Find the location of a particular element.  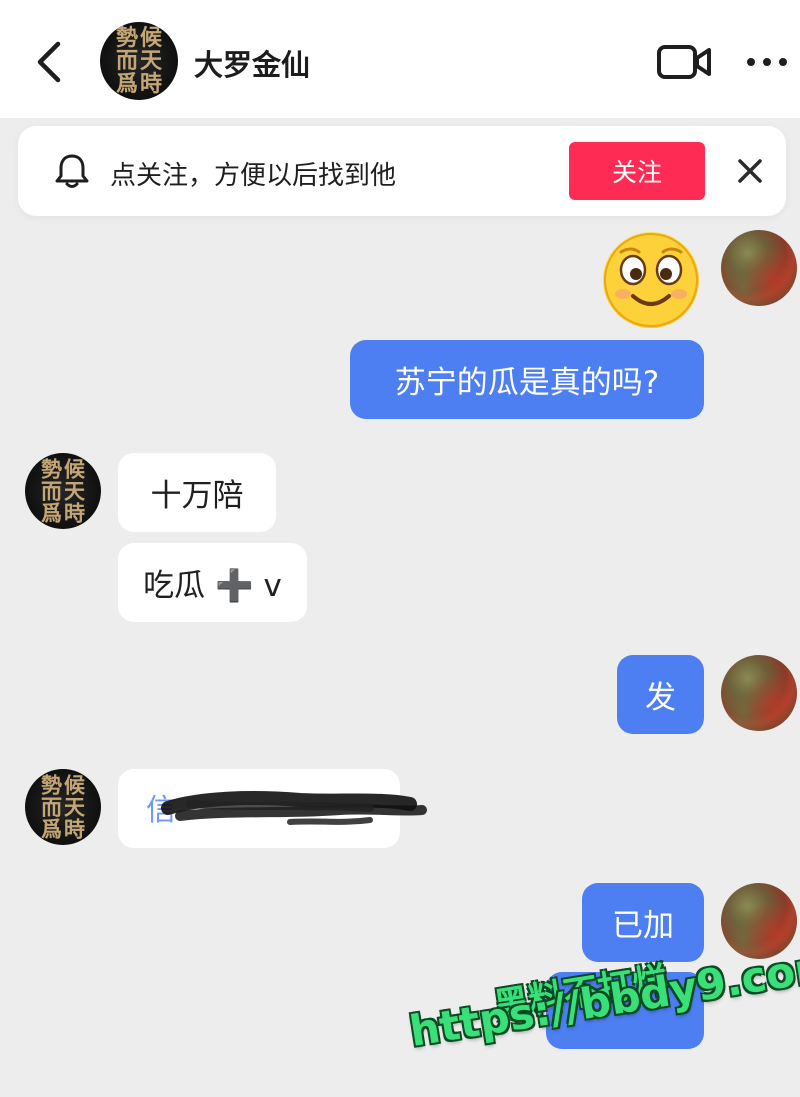

redaction-scribble: 信 is located at coordinates (286, 809).